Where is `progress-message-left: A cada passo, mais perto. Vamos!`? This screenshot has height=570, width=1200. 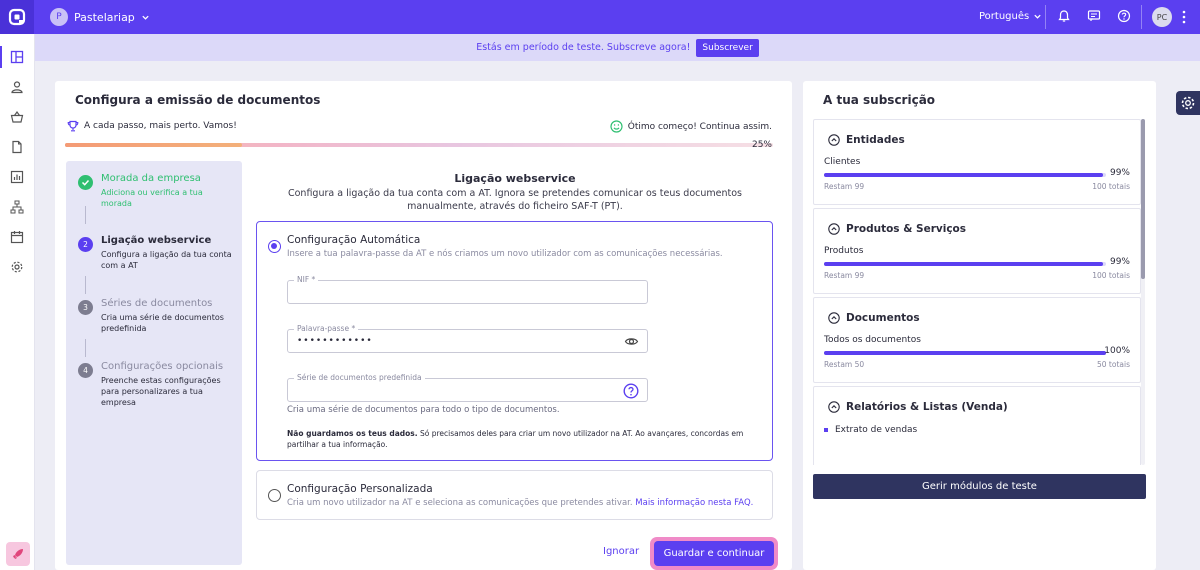 progress-message-left: A cada passo, mais perto. Vamos! is located at coordinates (152, 126).